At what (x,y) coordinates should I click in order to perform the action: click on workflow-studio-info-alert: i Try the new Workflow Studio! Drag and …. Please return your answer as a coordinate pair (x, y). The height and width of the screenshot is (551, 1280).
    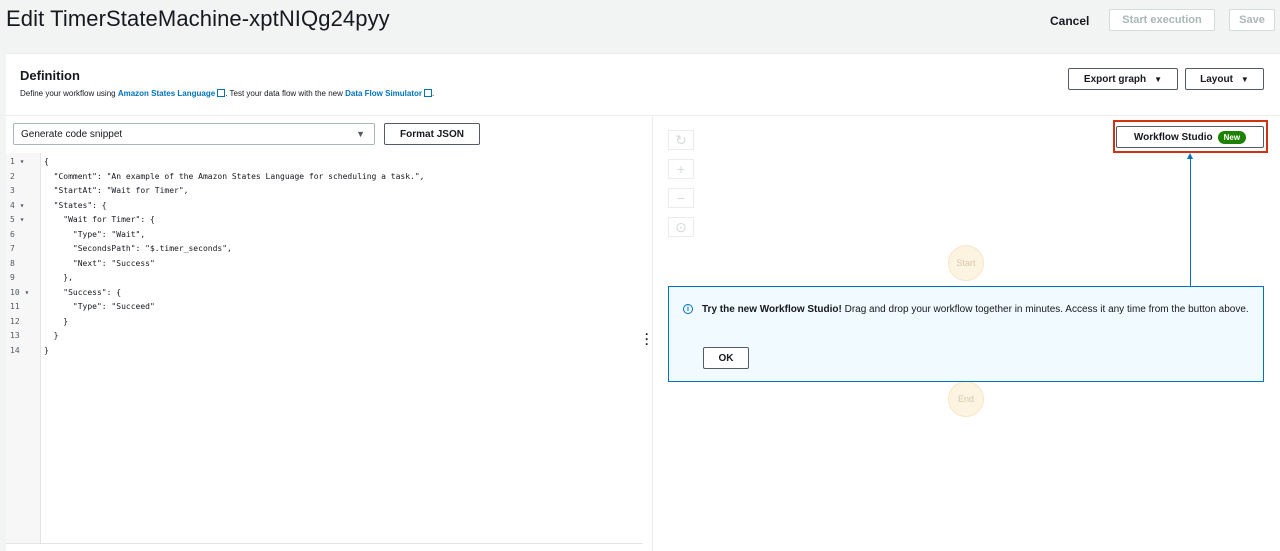
    Looking at the image, I should click on (966, 334).